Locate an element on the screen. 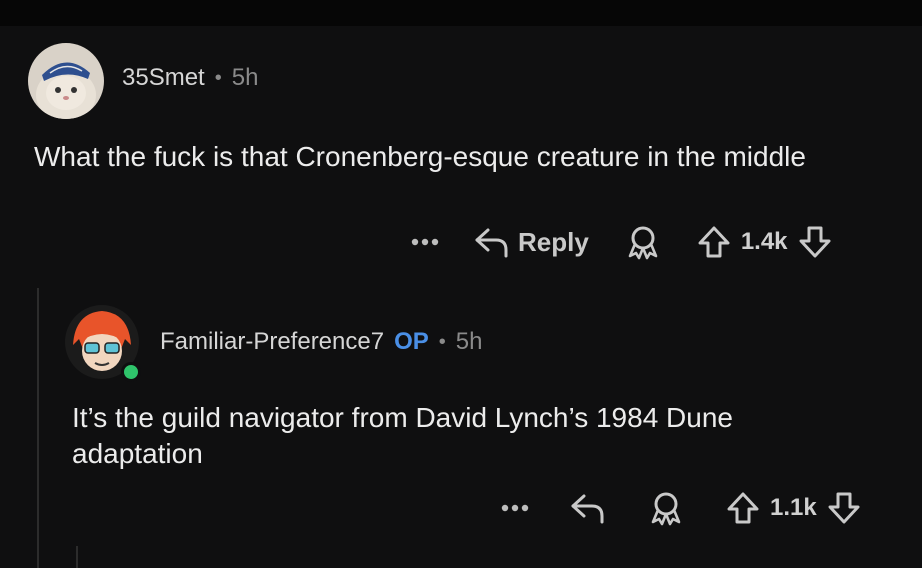 The image size is (922, 568). comment-meta: 35Smet • 5h is located at coordinates (190, 78).